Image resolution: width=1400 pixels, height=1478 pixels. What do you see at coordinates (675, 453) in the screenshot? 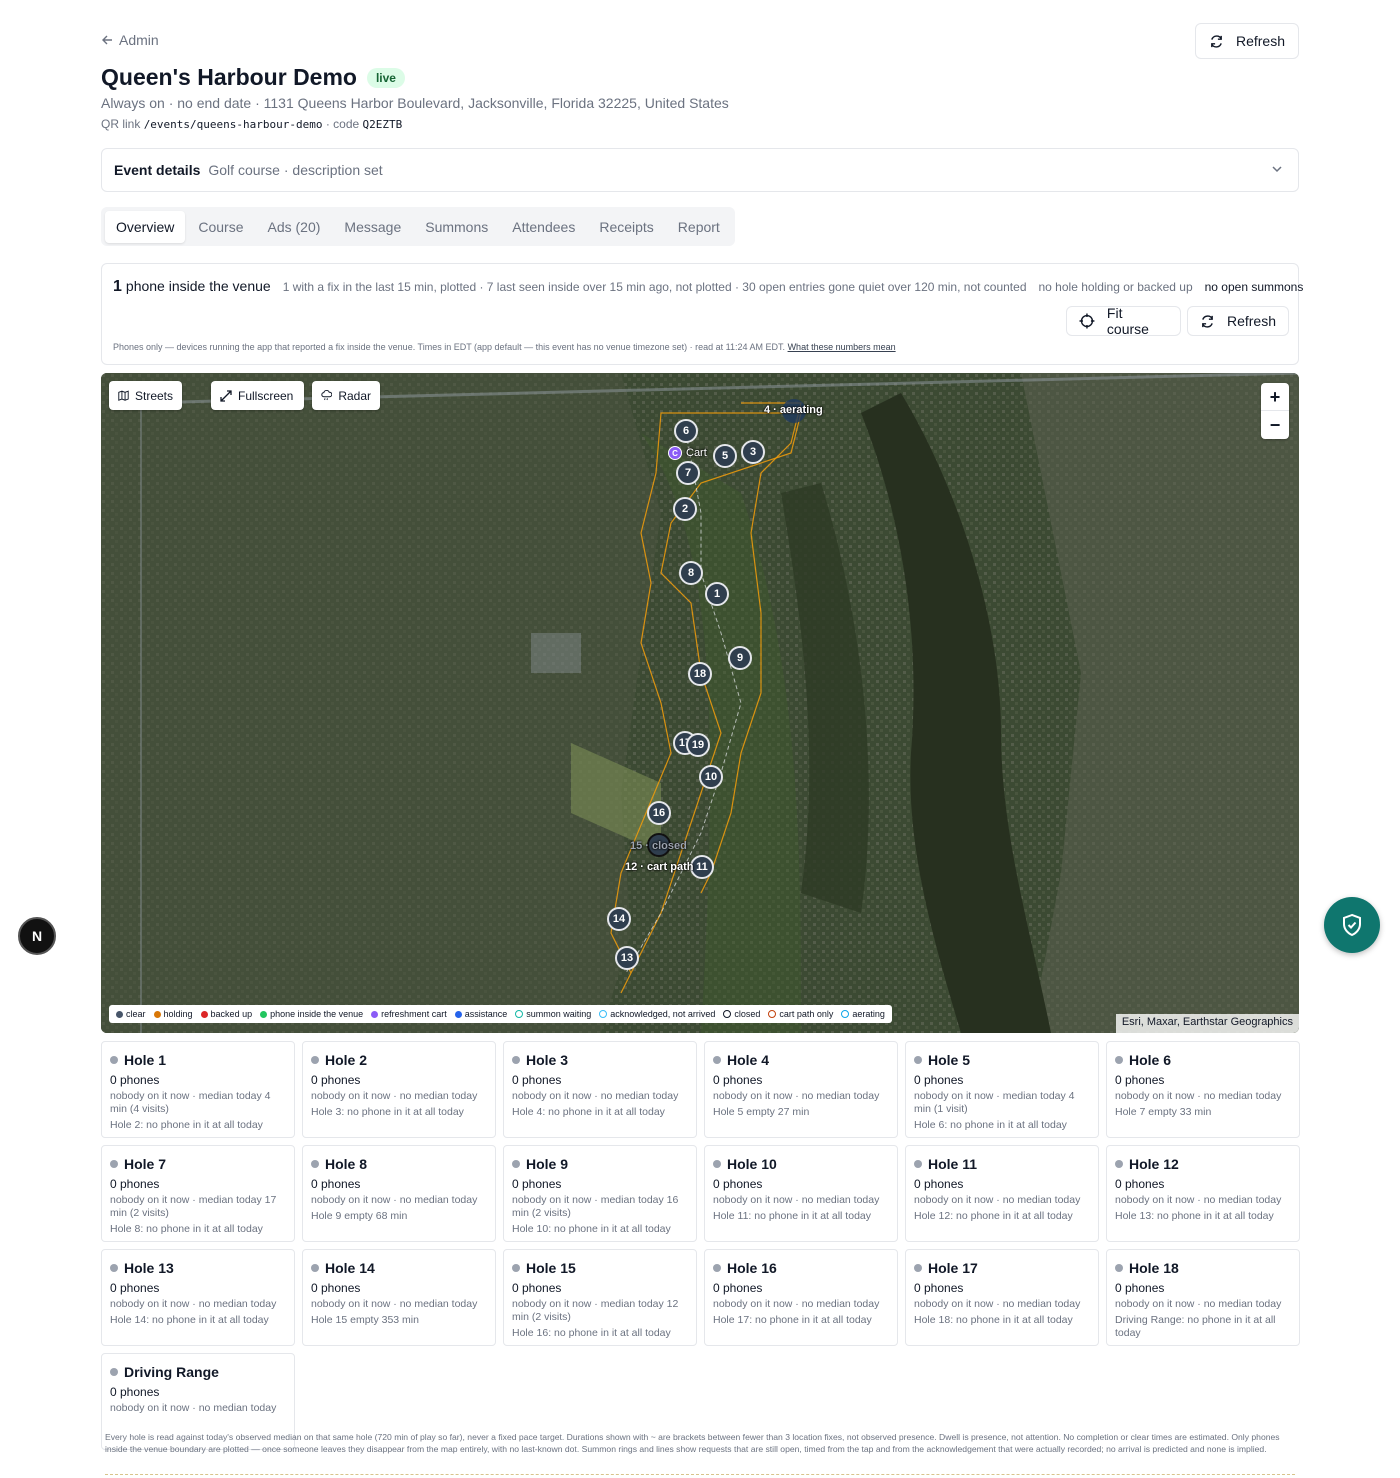
I see `refreshment-cart-marker: C` at bounding box center [675, 453].